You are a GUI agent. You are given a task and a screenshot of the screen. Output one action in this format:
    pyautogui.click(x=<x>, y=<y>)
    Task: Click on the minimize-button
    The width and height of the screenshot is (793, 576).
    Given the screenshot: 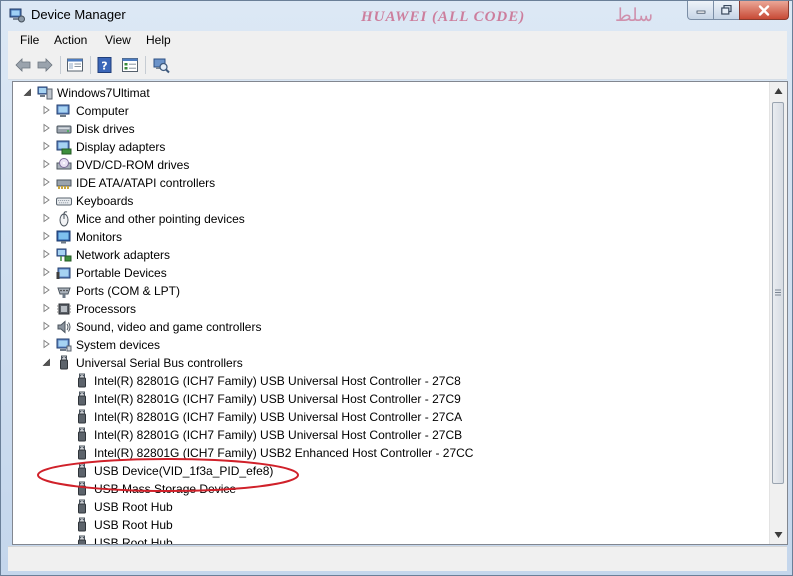 What is the action you would take?
    pyautogui.click(x=700, y=10)
    